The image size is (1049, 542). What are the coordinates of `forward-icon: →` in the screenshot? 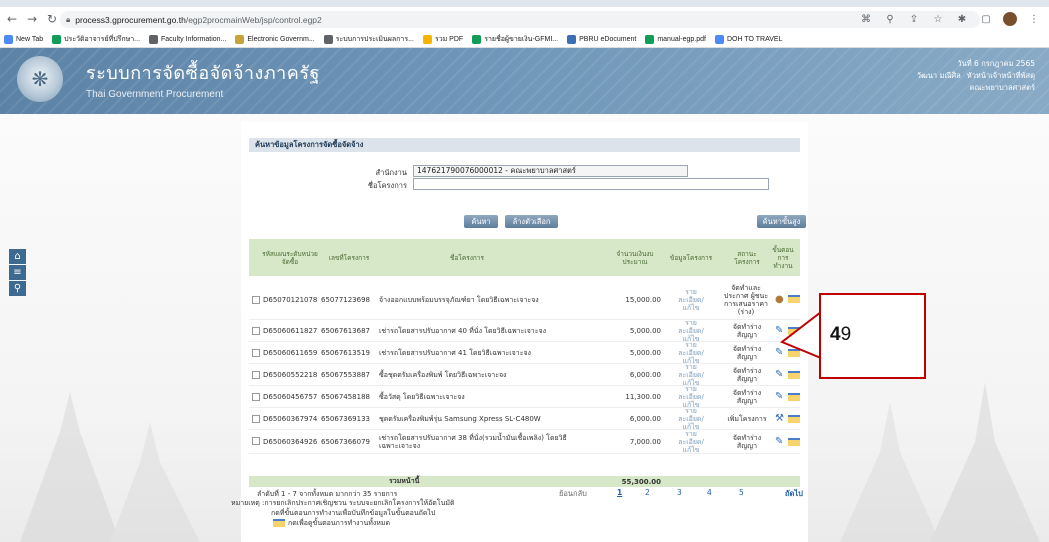 It's located at (32, 19).